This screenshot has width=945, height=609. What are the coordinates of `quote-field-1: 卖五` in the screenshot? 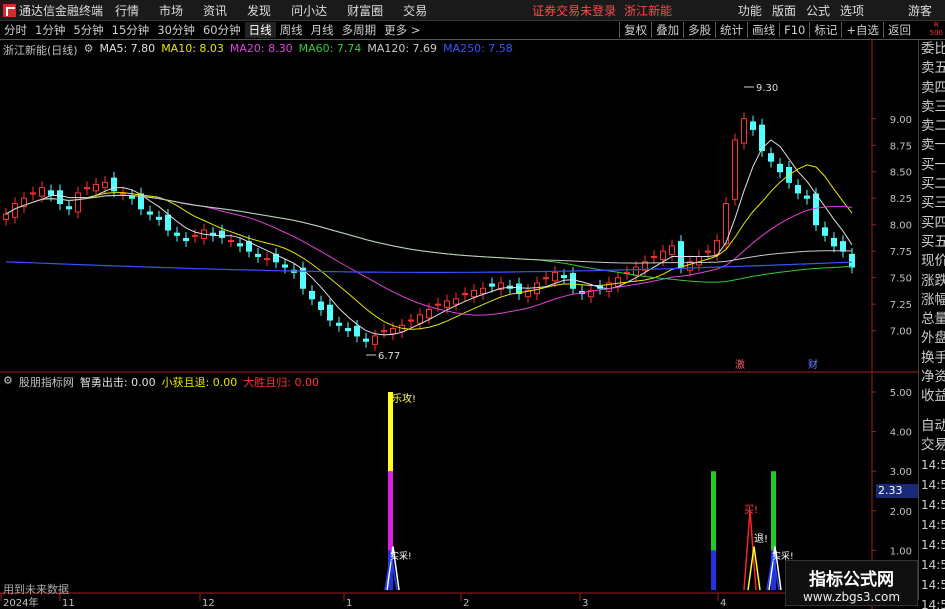 It's located at (932, 68).